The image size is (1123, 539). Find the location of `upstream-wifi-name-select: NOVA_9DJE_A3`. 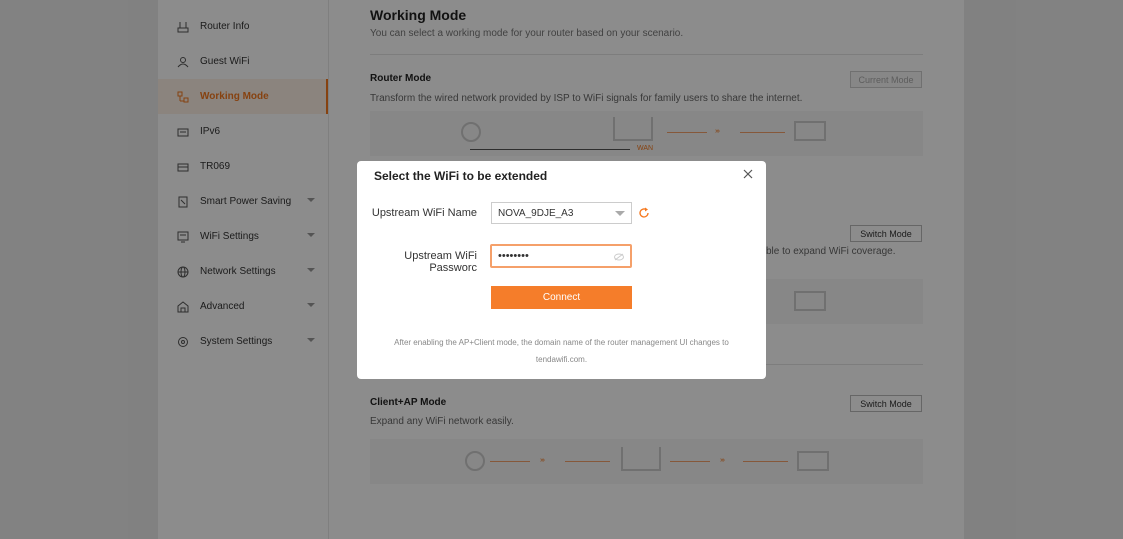

upstream-wifi-name-select: NOVA_9DJE_A3 is located at coordinates (561, 213).